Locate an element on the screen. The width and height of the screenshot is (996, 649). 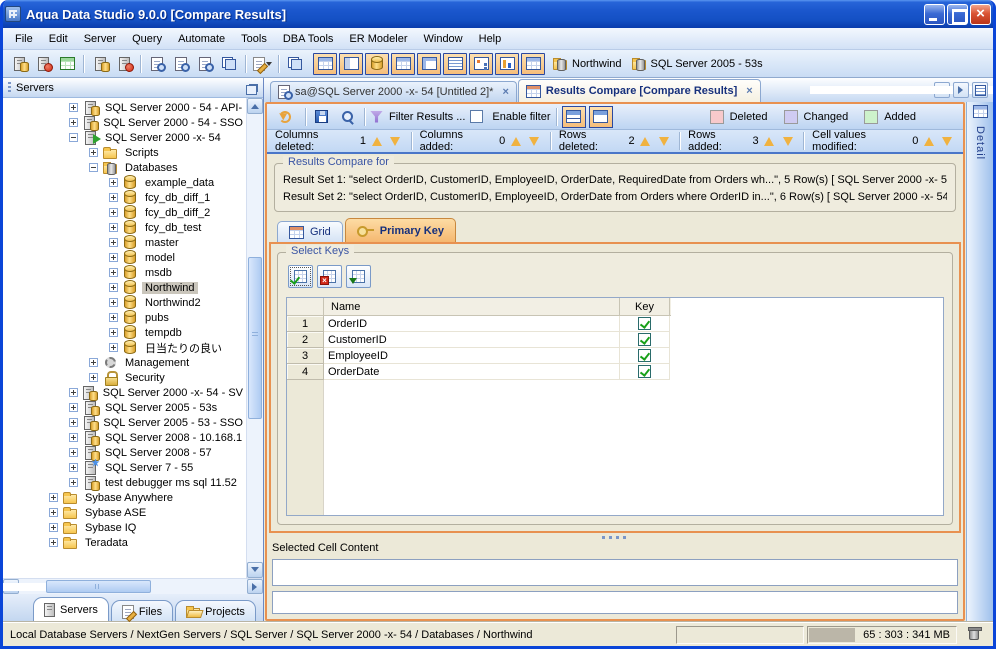
key-name-cell: OrderDate is located at coordinates (472, 372).